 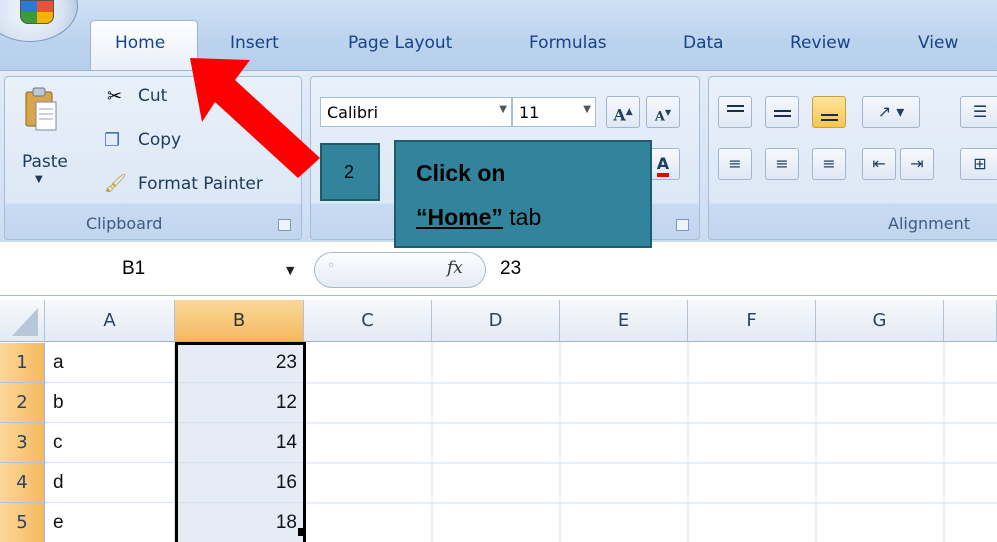 What do you see at coordinates (255, 118) in the screenshot?
I see `red-arrow-icon` at bounding box center [255, 118].